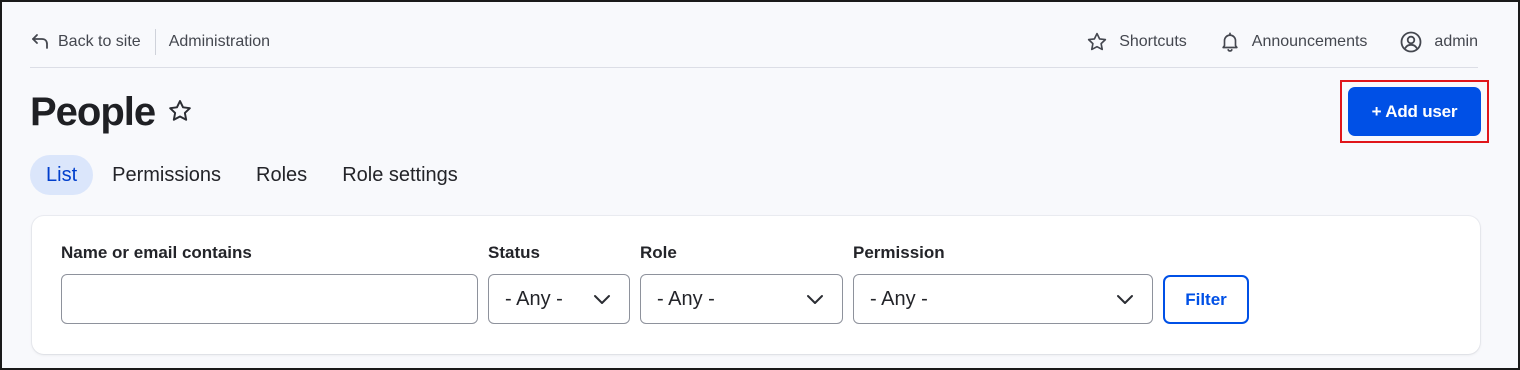 This screenshot has width=1520, height=370. What do you see at coordinates (1153, 41) in the screenshot?
I see `shortcuts-label: Shortcuts` at bounding box center [1153, 41].